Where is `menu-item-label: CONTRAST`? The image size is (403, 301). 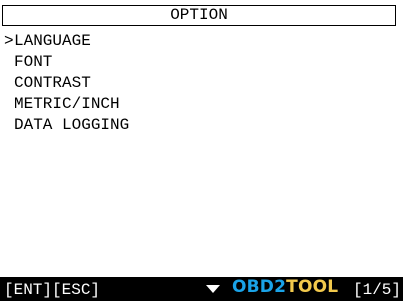
menu-item-label: CONTRAST is located at coordinates (52, 83).